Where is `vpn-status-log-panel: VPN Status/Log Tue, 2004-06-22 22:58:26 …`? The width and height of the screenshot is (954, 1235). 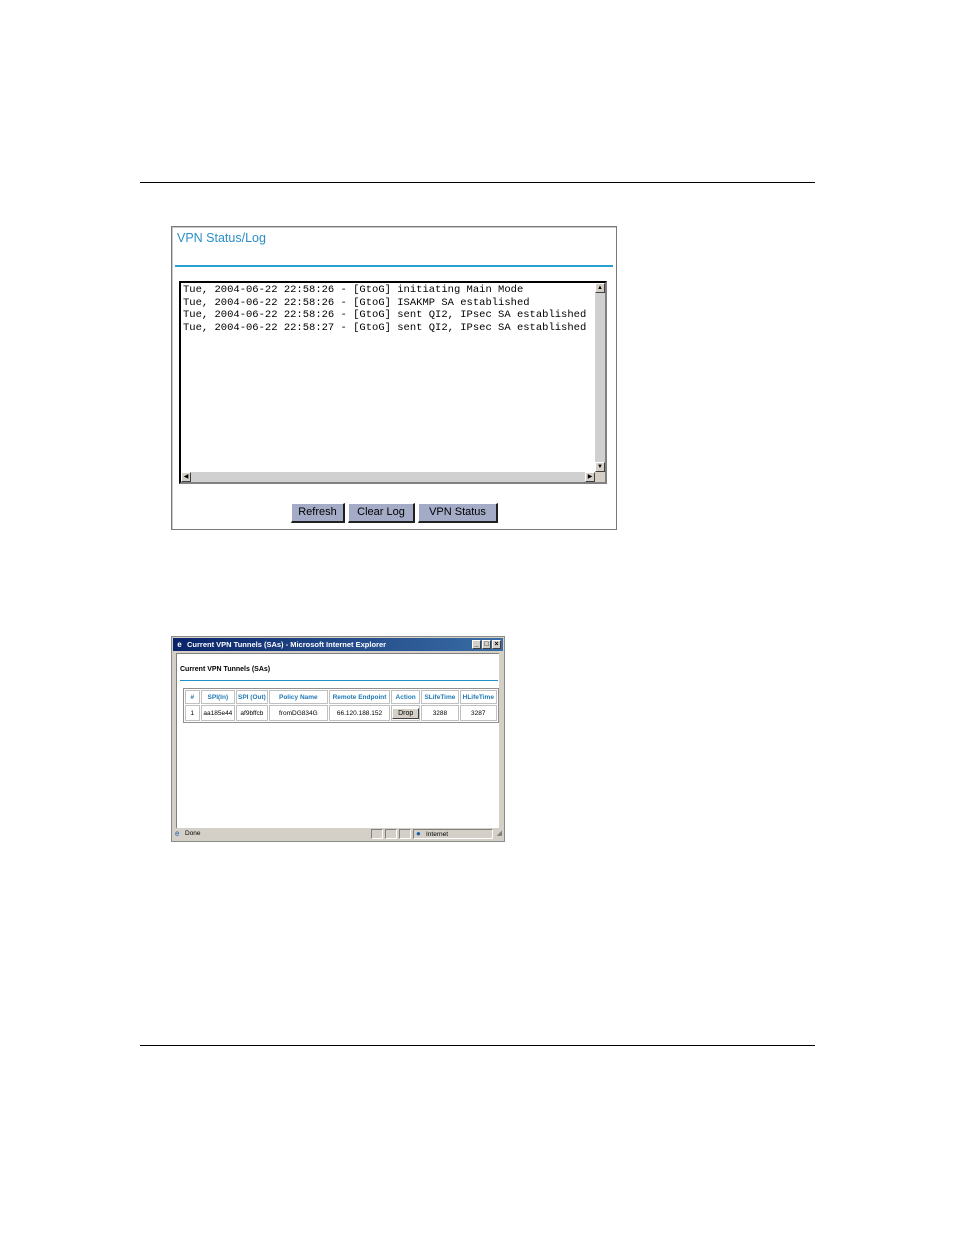 vpn-status-log-panel: VPN Status/Log Tue, 2004-06-22 22:58:26 … is located at coordinates (394, 378).